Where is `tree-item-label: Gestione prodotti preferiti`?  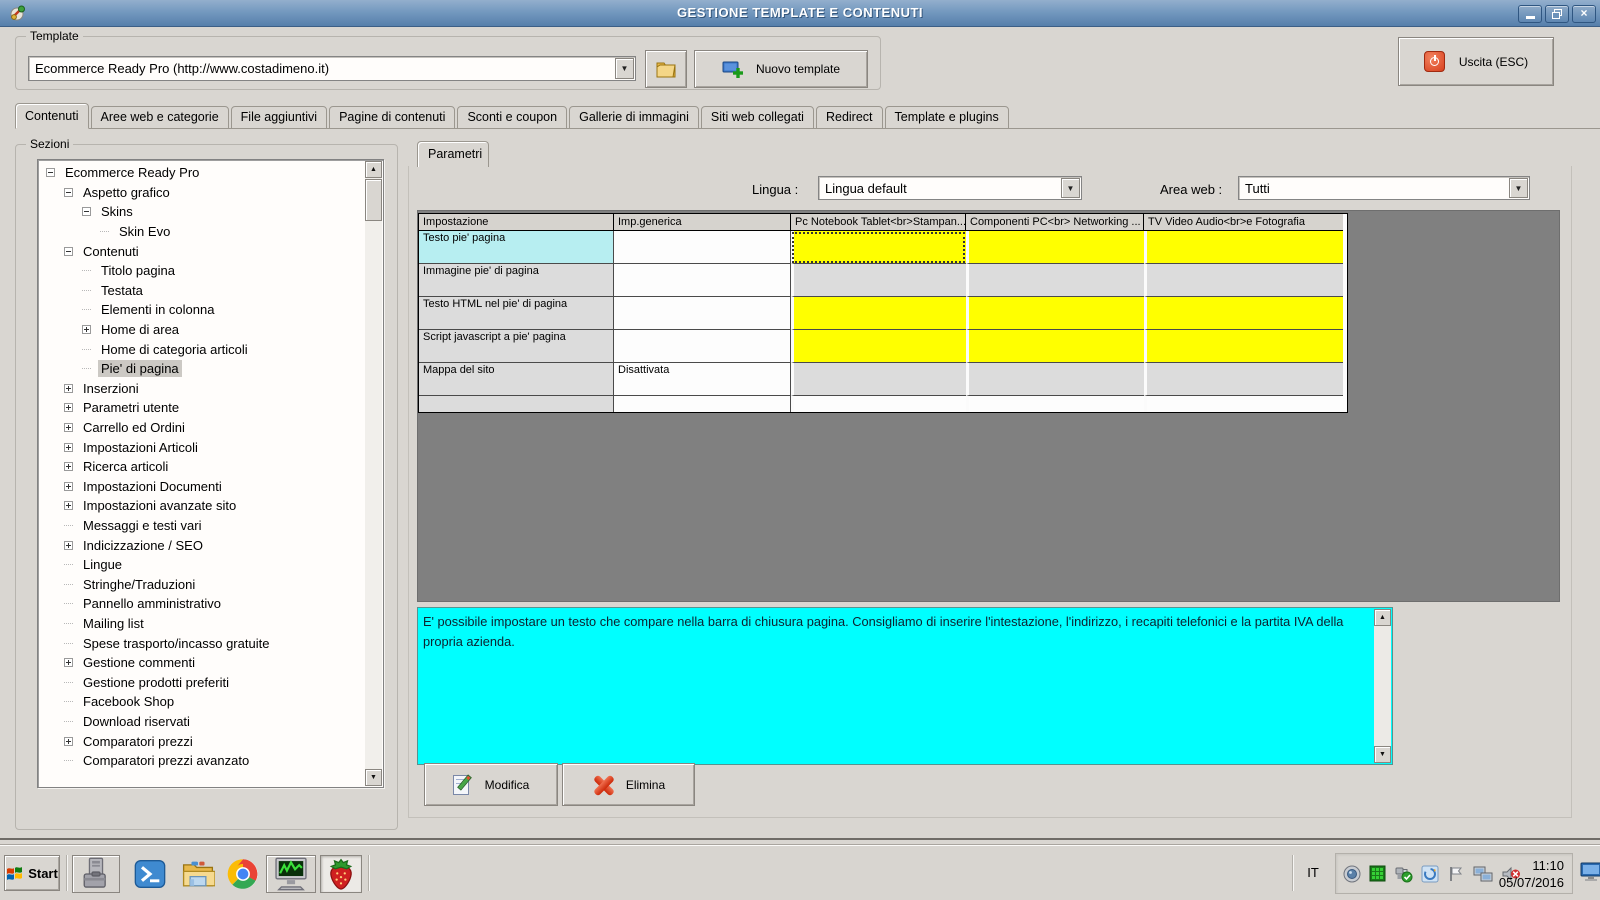 tree-item-label: Gestione prodotti preferiti is located at coordinates (156, 682).